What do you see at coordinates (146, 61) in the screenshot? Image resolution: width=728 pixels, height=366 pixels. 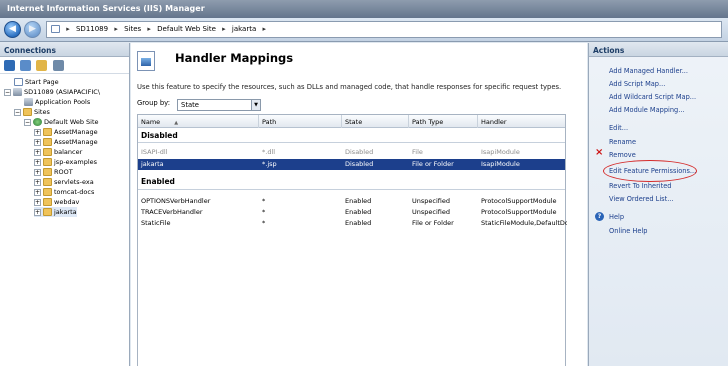 I see `handler-mappings-icon` at bounding box center [146, 61].